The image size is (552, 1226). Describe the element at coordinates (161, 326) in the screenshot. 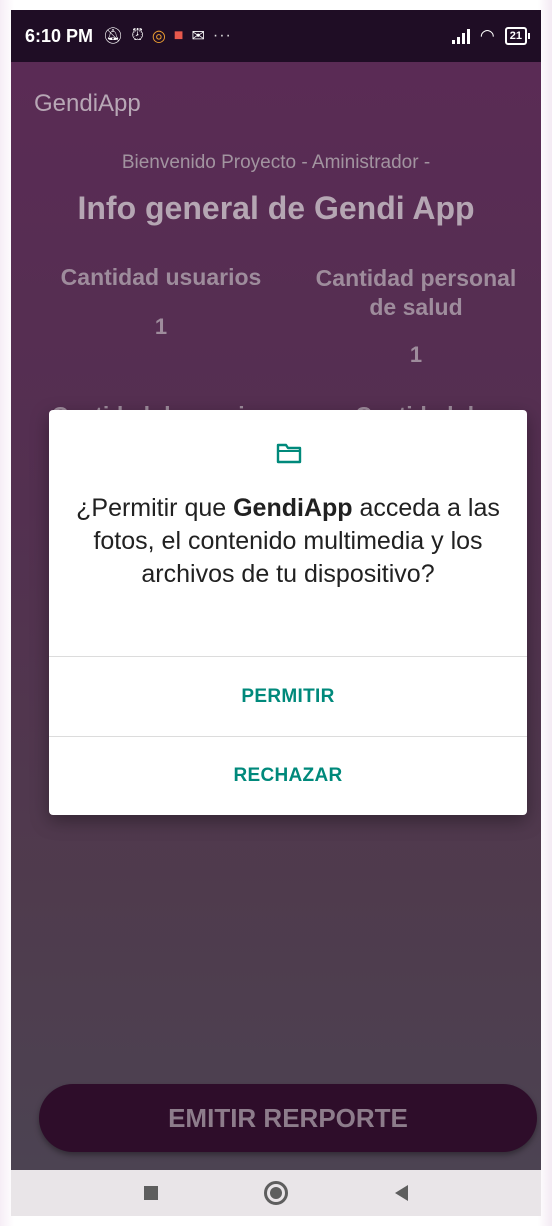

I see `users-count-value: 1` at that location.